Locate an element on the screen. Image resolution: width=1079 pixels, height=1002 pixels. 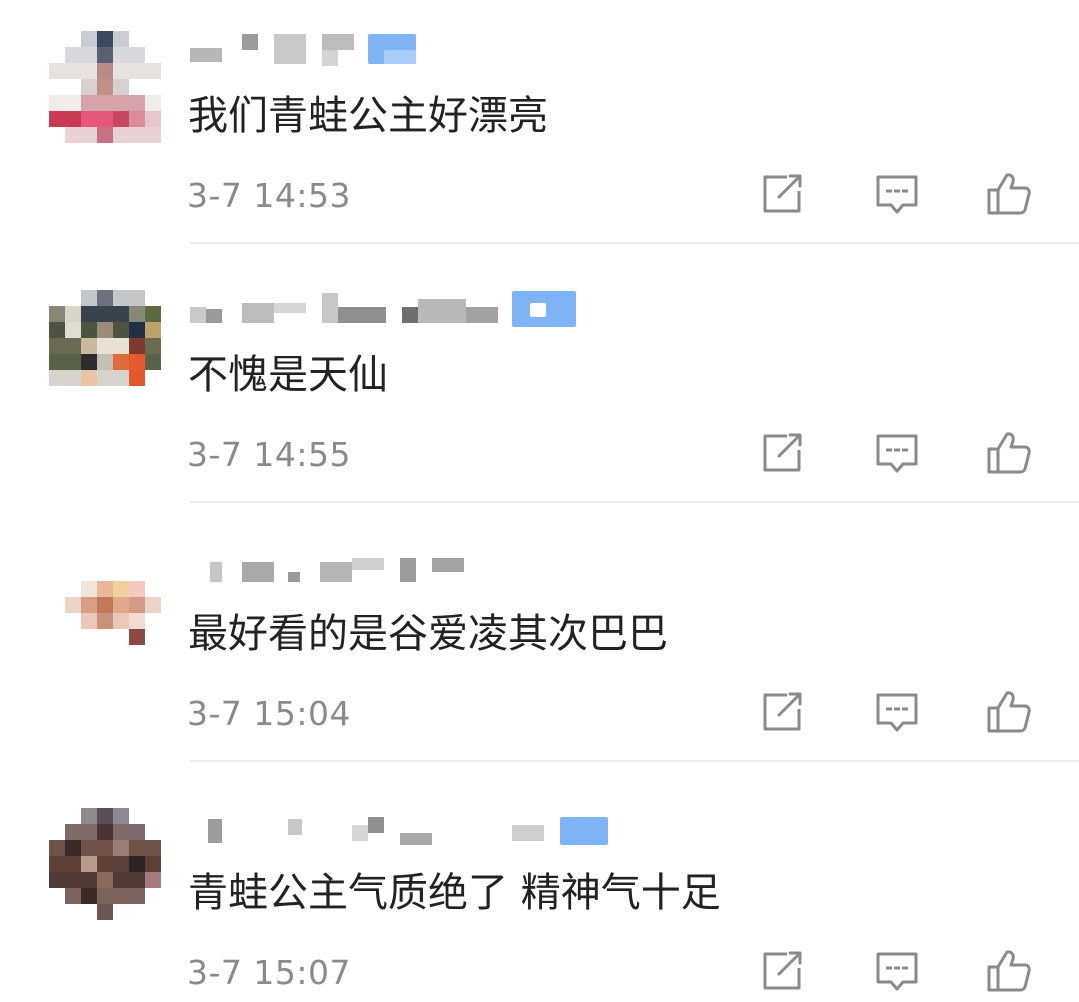
comment-timestamp: 3-7 14:55 is located at coordinates (269, 454).